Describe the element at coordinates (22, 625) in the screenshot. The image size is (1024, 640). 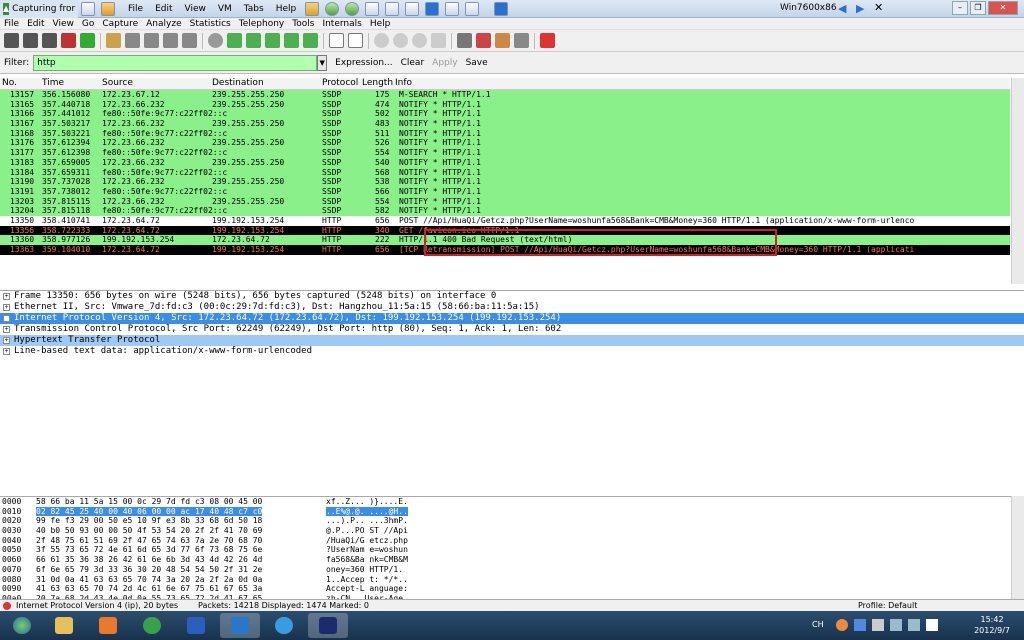
I see `start-button` at that location.